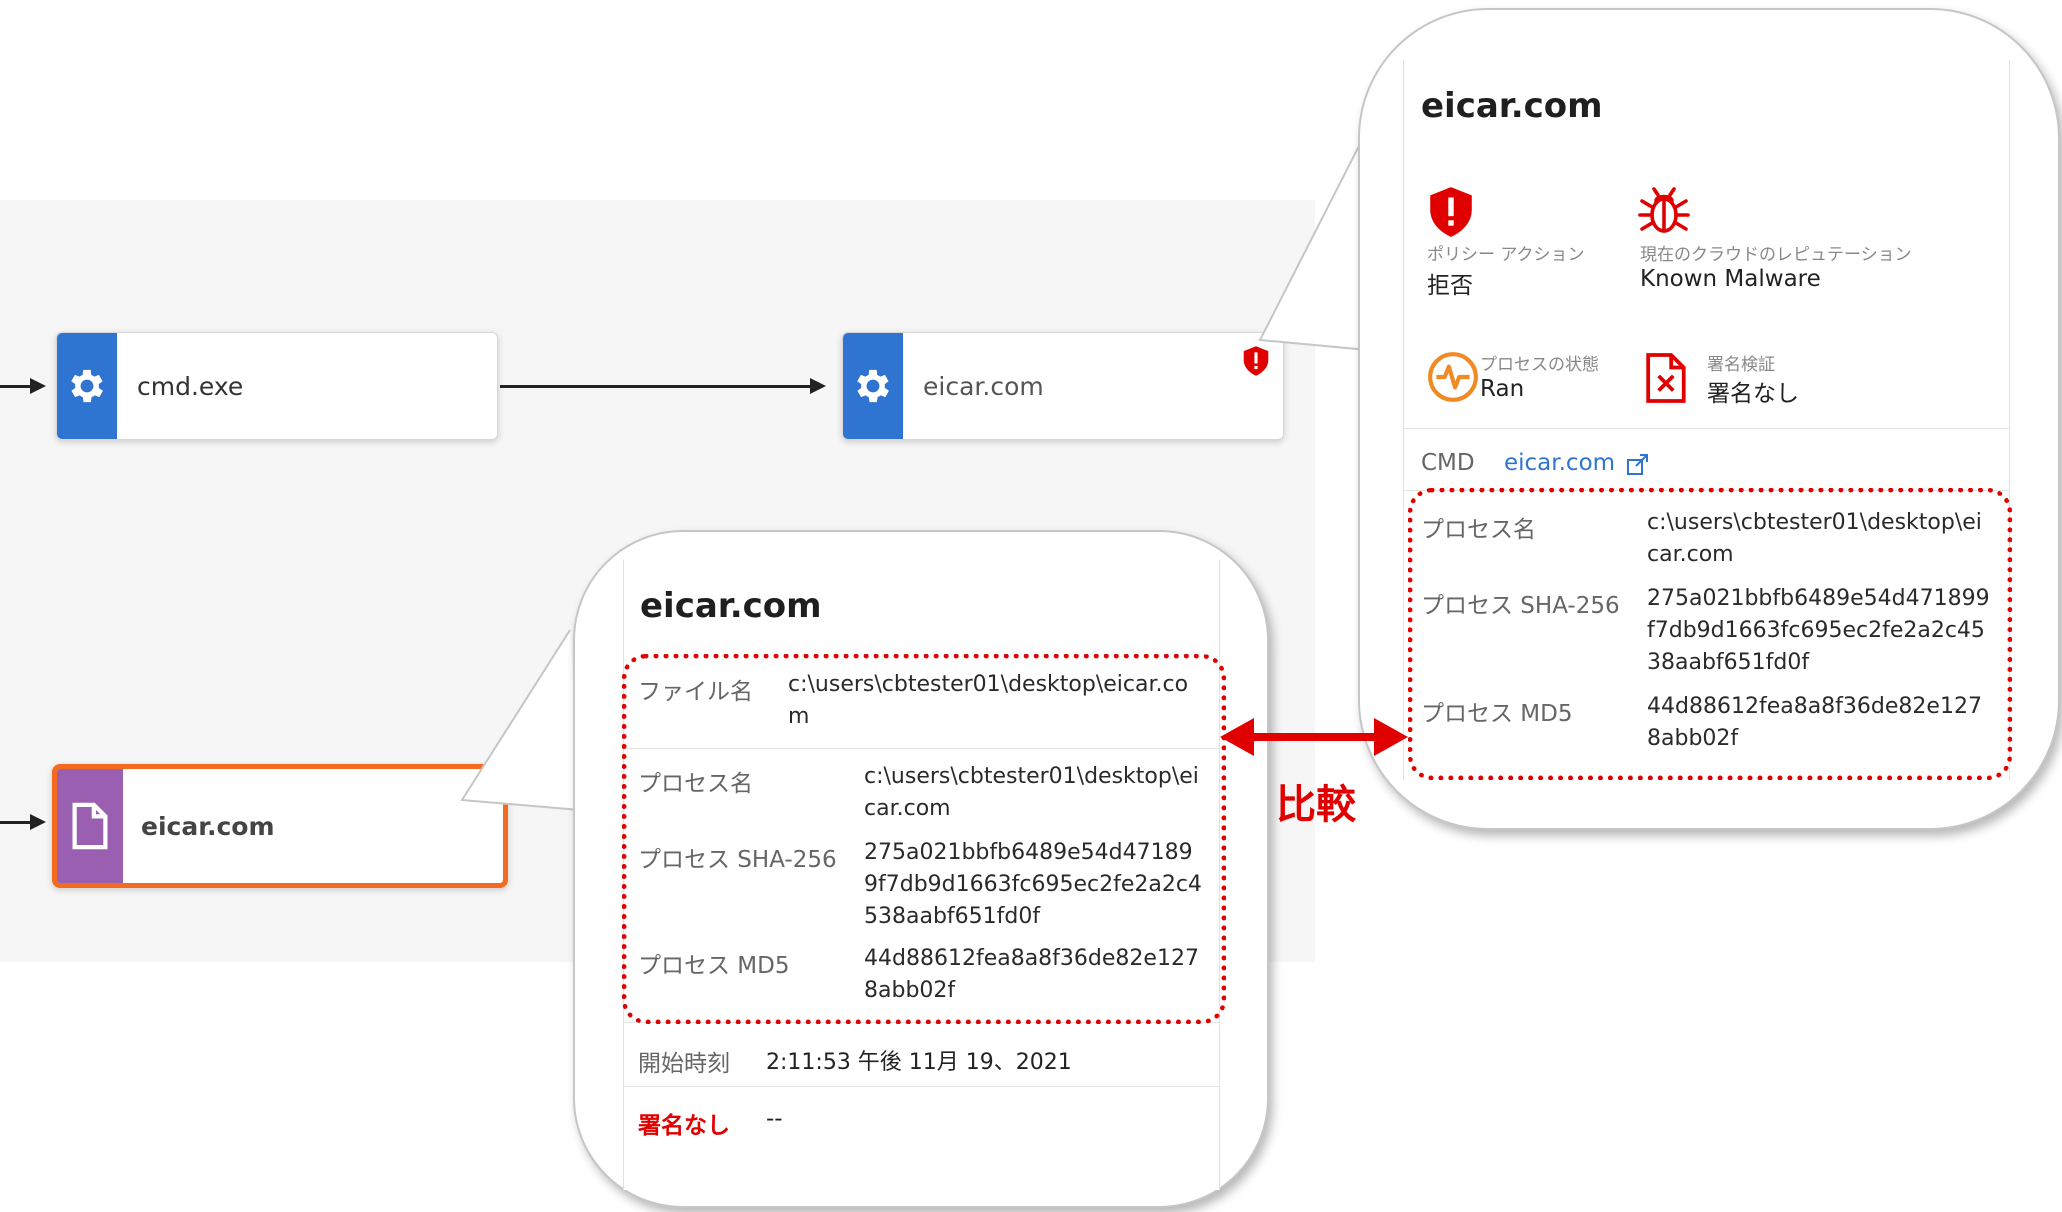  What do you see at coordinates (1450, 286) in the screenshot?
I see `policy-action-value: 拒否` at bounding box center [1450, 286].